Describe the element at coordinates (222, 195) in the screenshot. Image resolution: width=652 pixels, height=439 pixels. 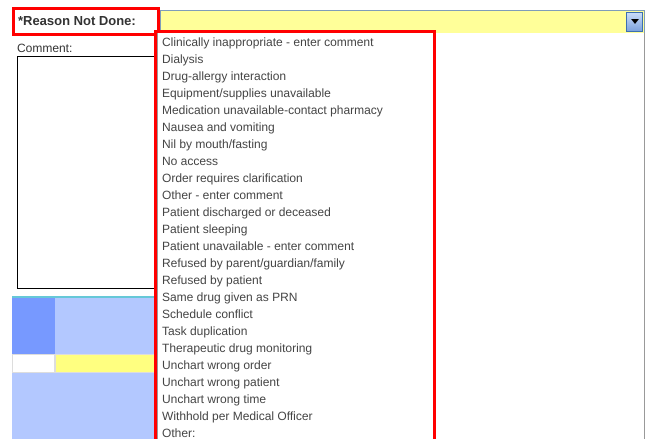
I see `dropdown-option: Other - enter comment` at that location.